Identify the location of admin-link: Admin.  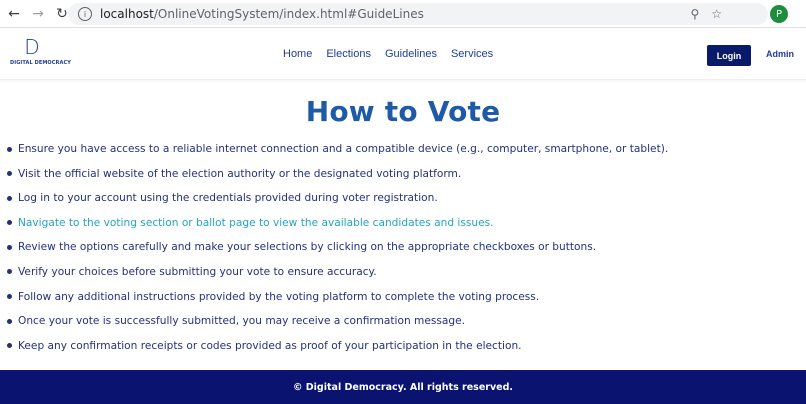
(780, 54).